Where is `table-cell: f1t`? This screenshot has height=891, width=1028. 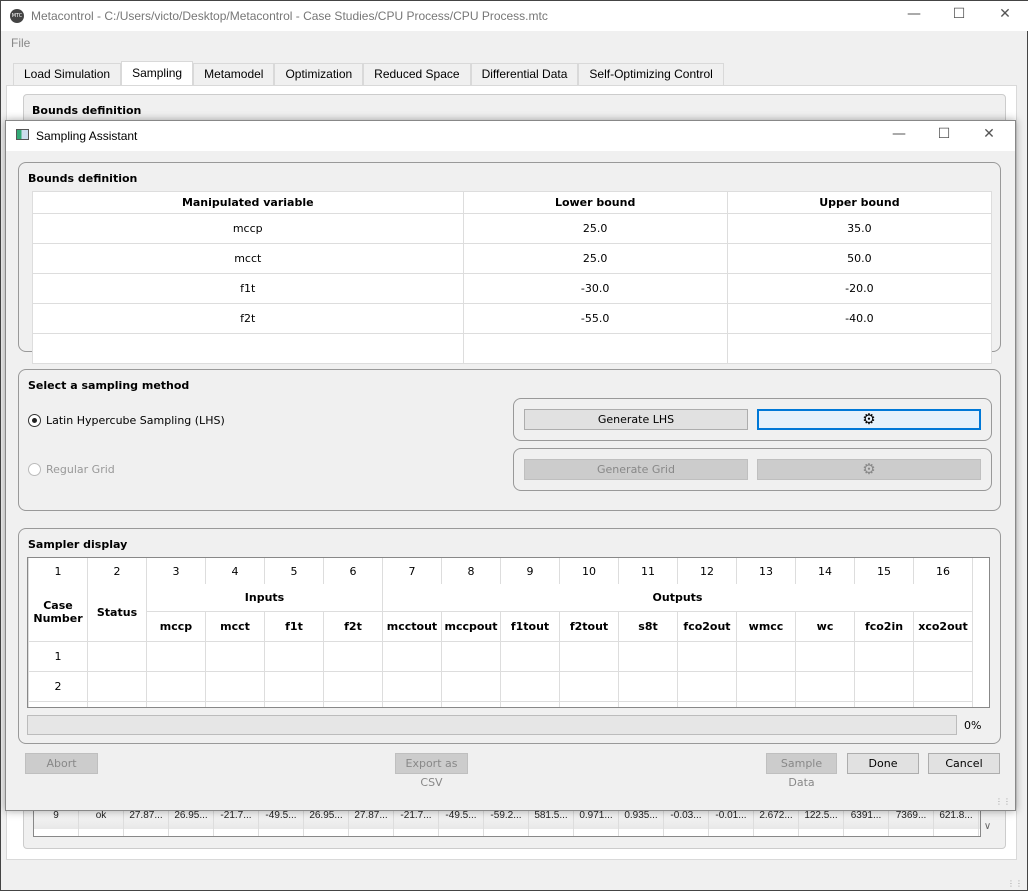
table-cell: f1t is located at coordinates (248, 288).